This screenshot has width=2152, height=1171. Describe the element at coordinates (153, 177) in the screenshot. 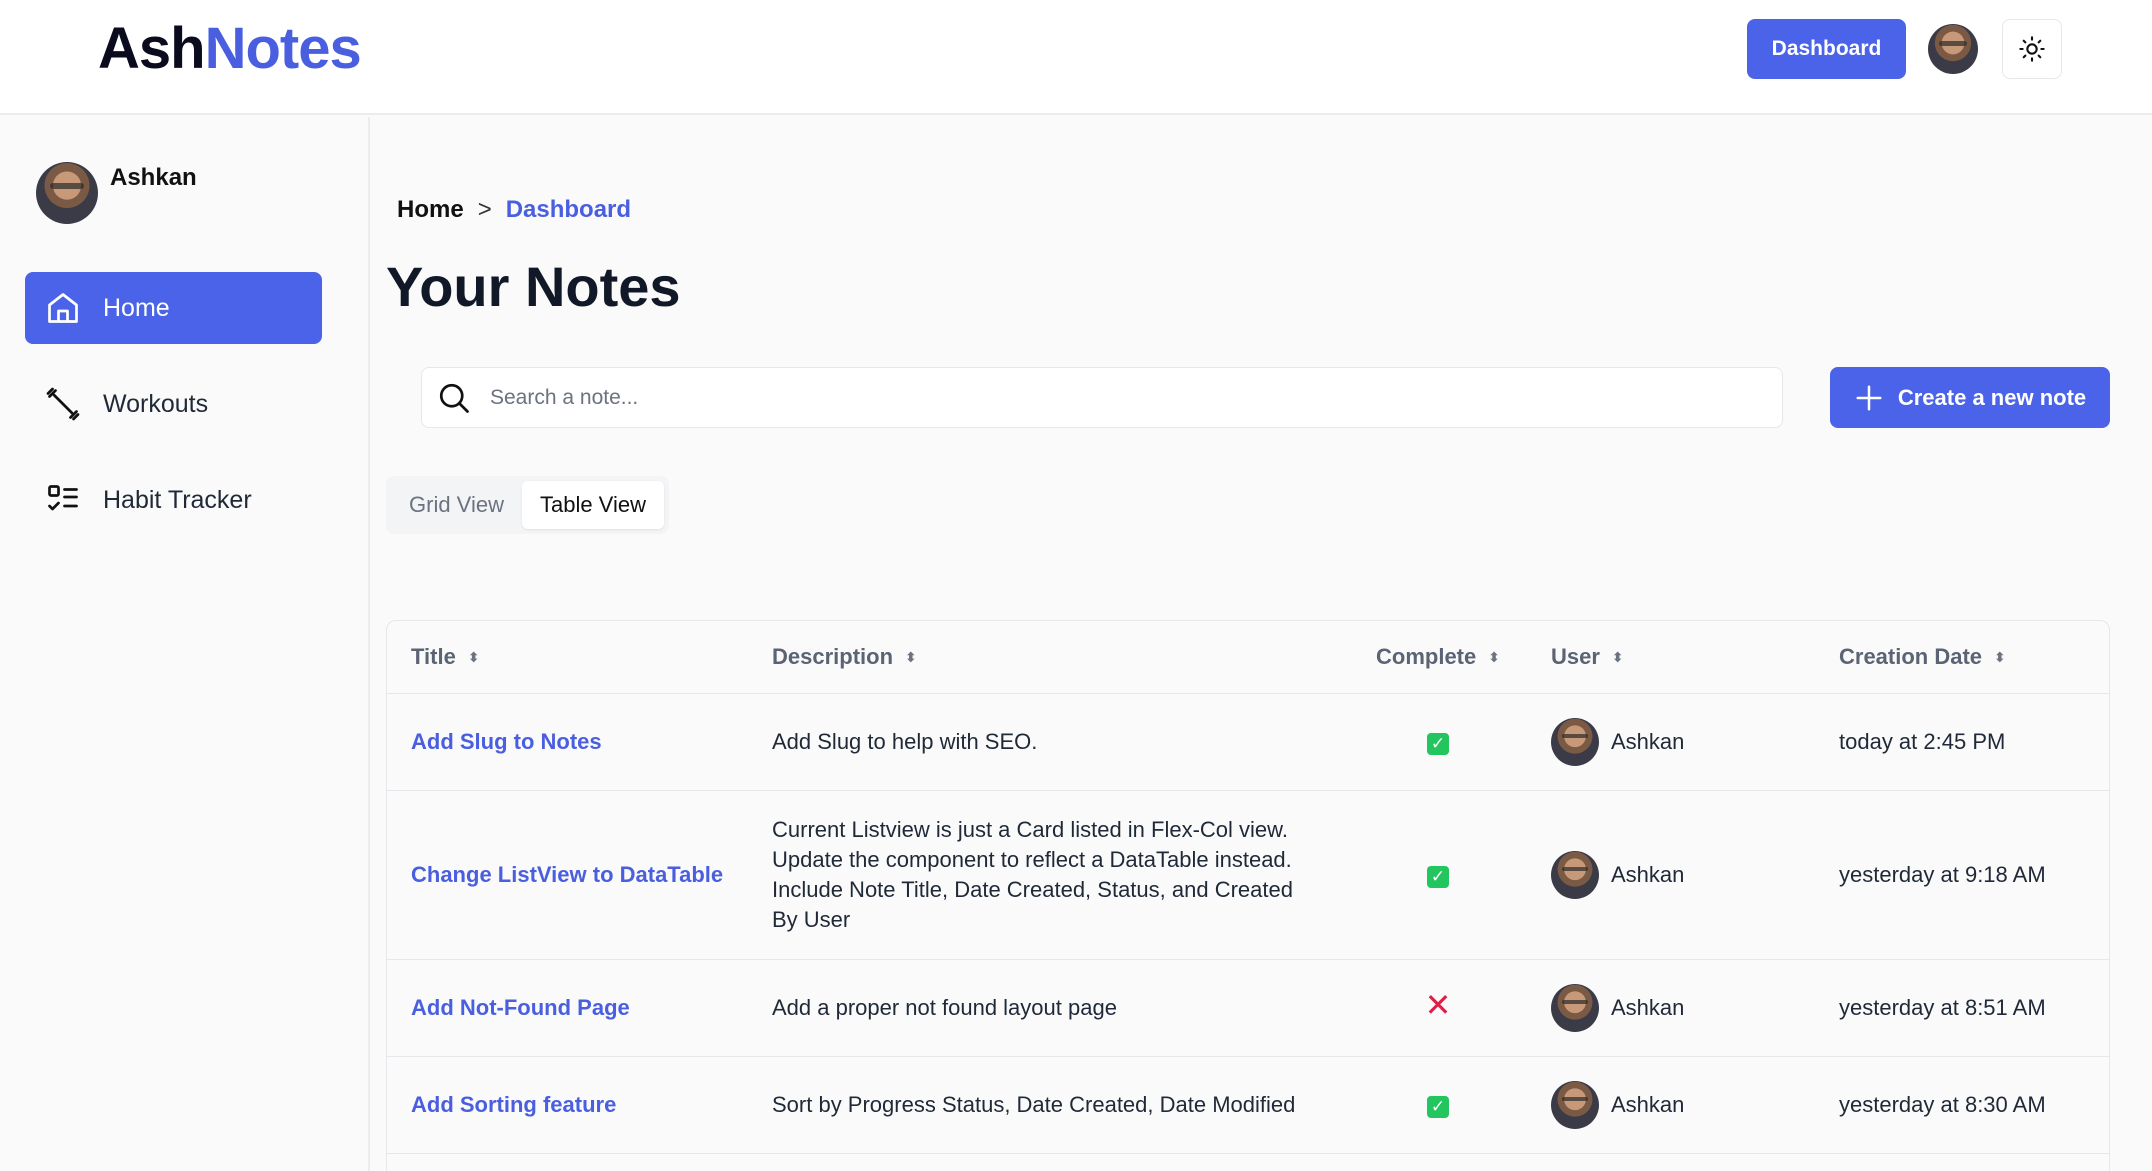

I see `sidebar-user-name: Ashkan` at that location.